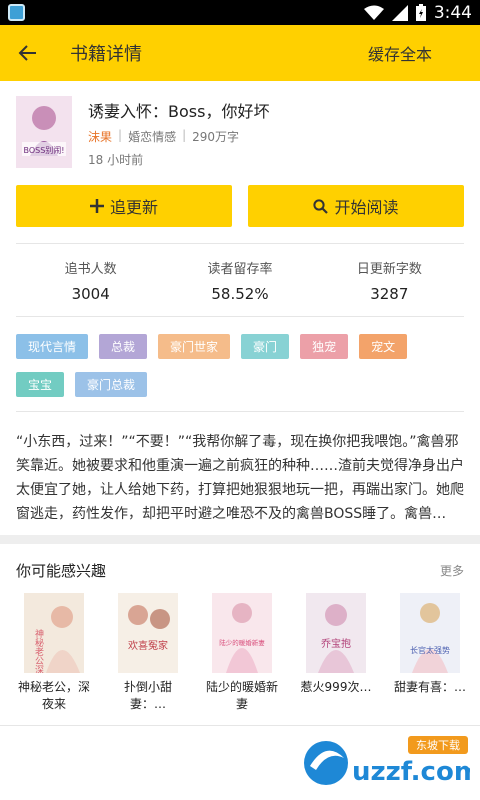 This screenshot has width=480, height=800. Describe the element at coordinates (44, 132) in the screenshot. I see `book-cover: BOSS别闹!` at that location.